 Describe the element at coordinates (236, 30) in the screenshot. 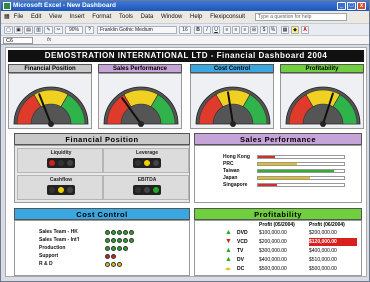

I see `align-center-icon: ≡` at that location.